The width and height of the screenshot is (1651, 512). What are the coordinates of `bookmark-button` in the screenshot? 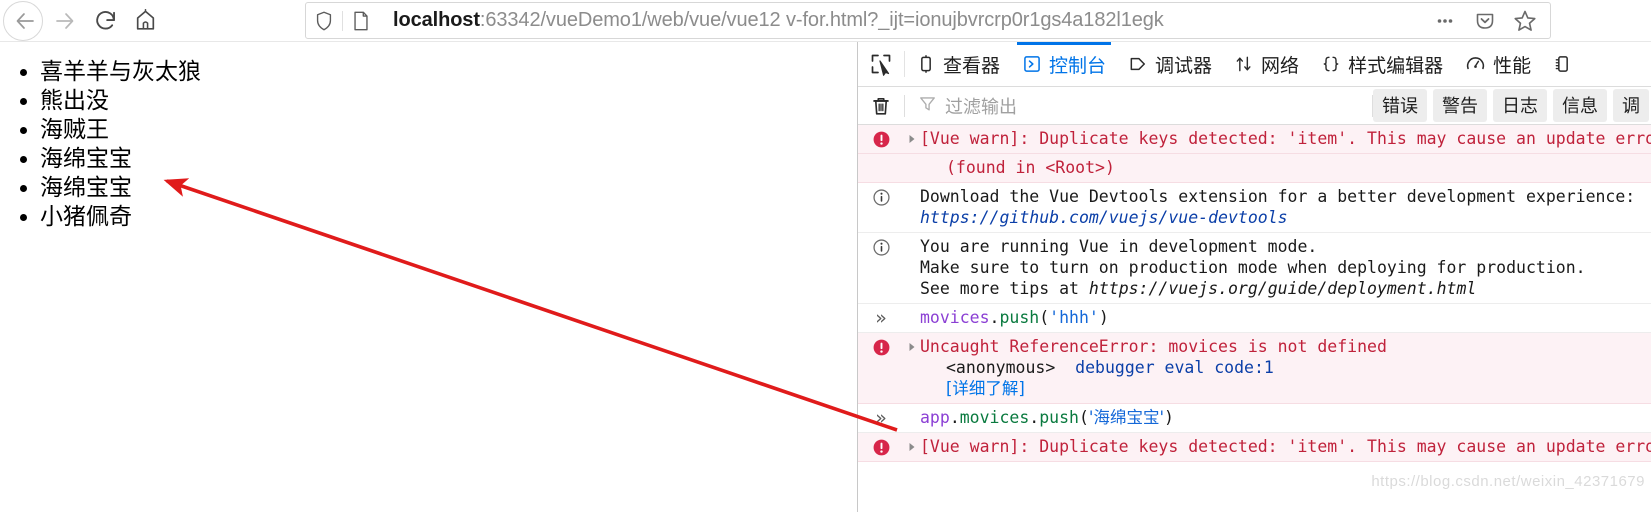 It's located at (1525, 21).